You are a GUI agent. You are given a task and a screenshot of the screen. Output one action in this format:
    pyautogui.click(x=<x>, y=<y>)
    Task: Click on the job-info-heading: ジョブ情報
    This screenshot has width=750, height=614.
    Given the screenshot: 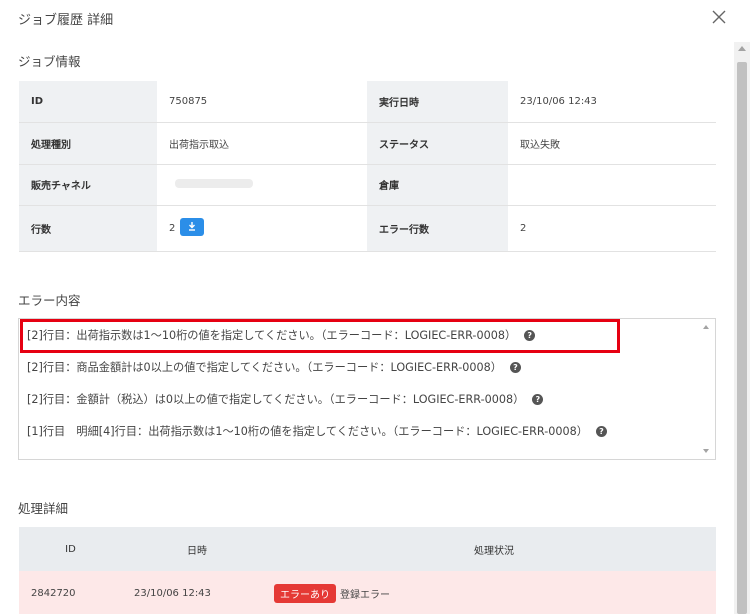 What is the action you would take?
    pyautogui.click(x=49, y=61)
    